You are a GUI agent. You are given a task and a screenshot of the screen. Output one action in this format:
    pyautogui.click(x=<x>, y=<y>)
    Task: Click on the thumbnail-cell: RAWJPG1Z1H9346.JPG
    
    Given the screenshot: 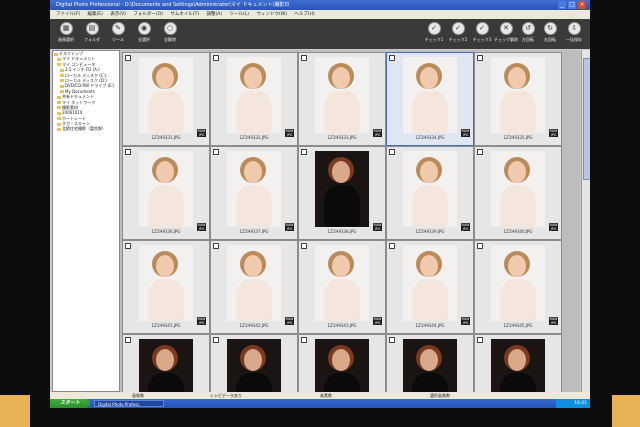 What is the action you would take?
    pyautogui.click(x=166, y=363)
    